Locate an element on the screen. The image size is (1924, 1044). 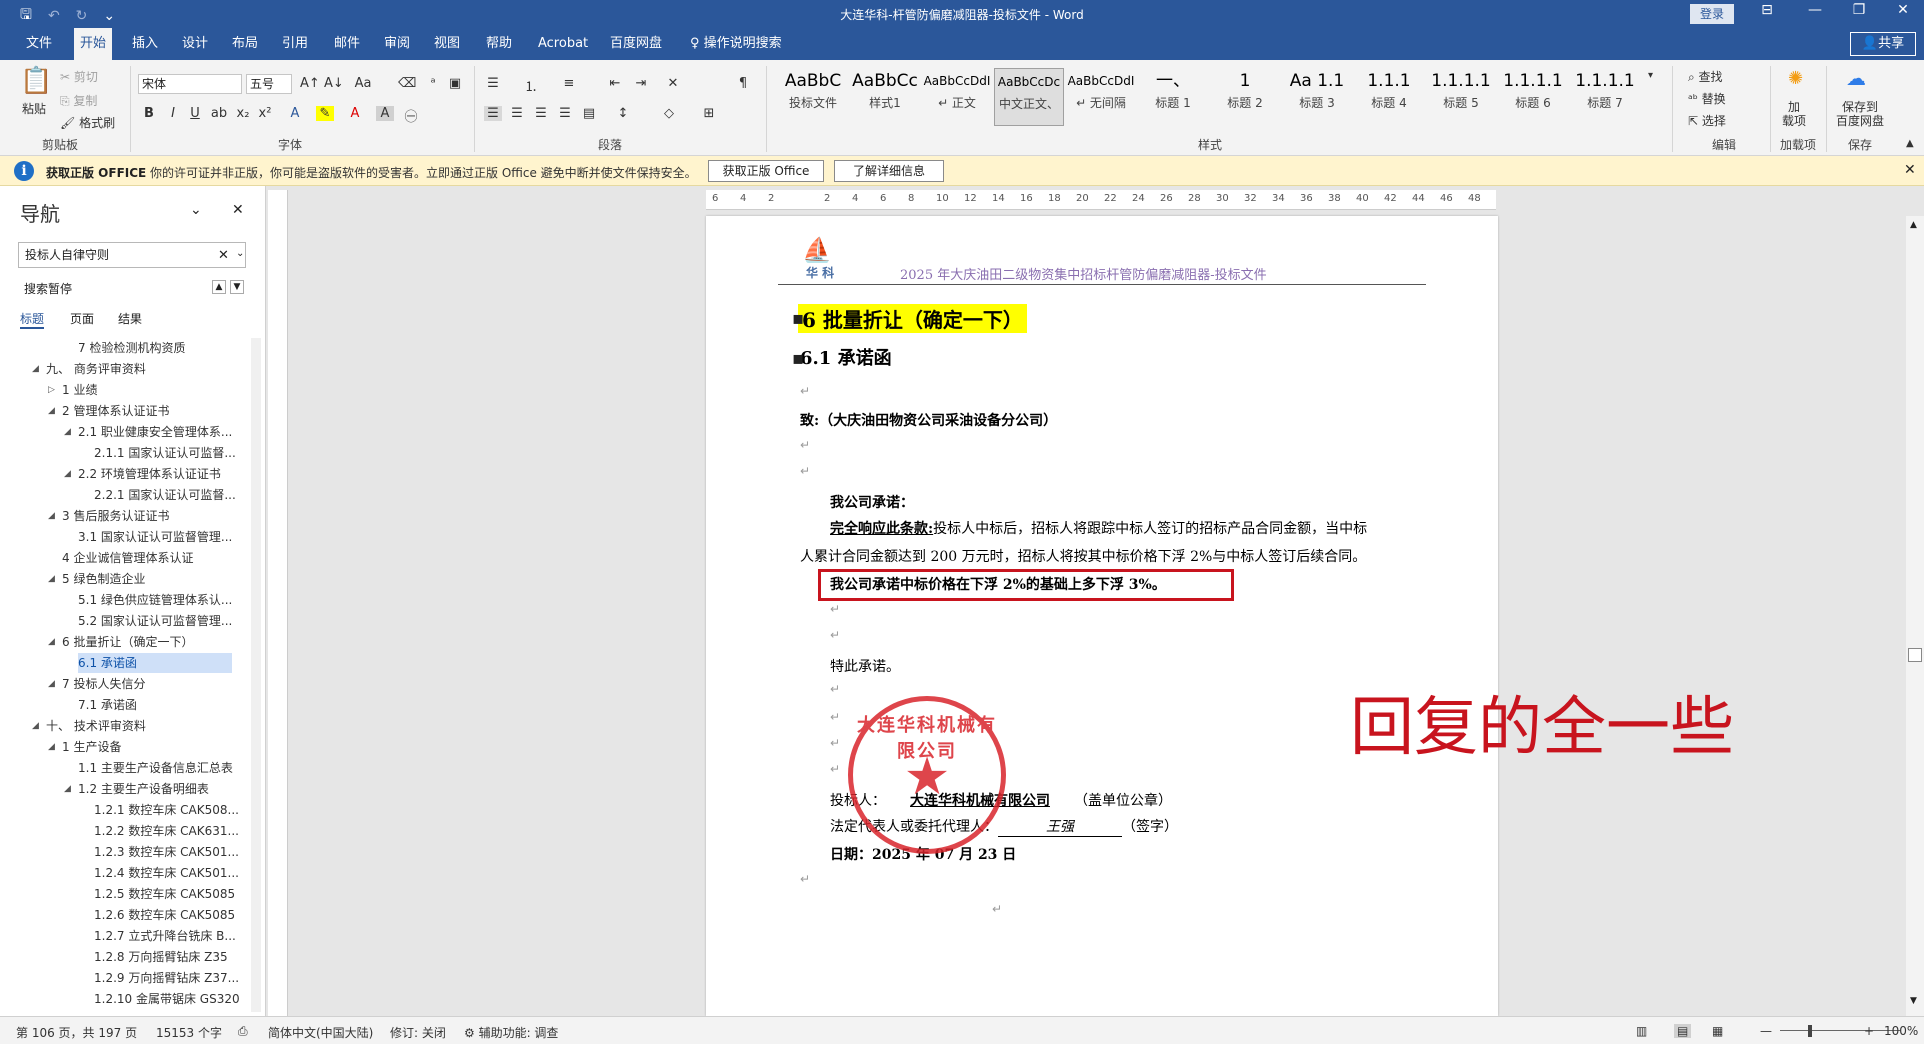
zoom-in-icon: + is located at coordinates (1869, 1031).